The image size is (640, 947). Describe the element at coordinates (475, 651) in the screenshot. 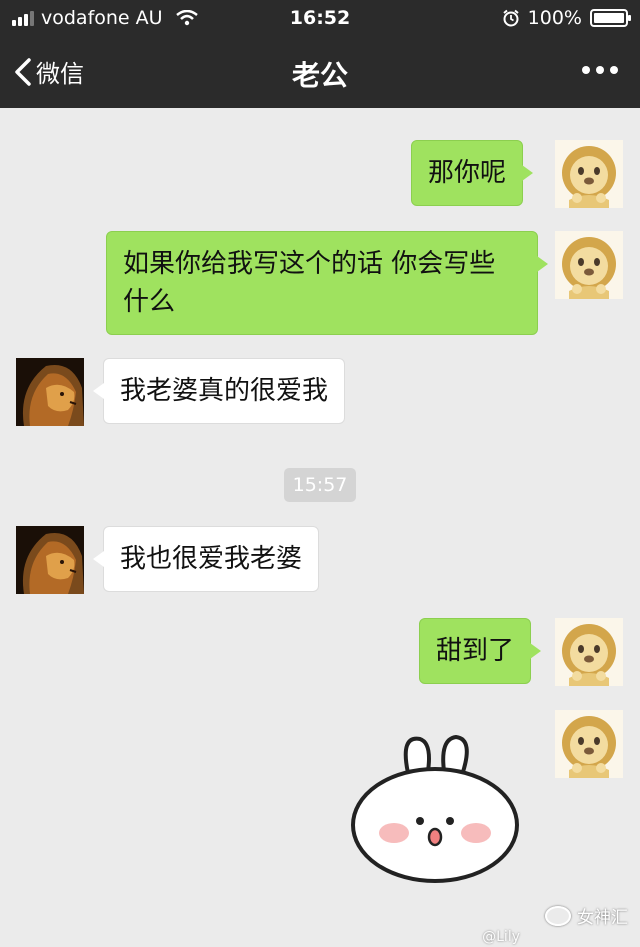

I see `message-text: 甜到了` at that location.